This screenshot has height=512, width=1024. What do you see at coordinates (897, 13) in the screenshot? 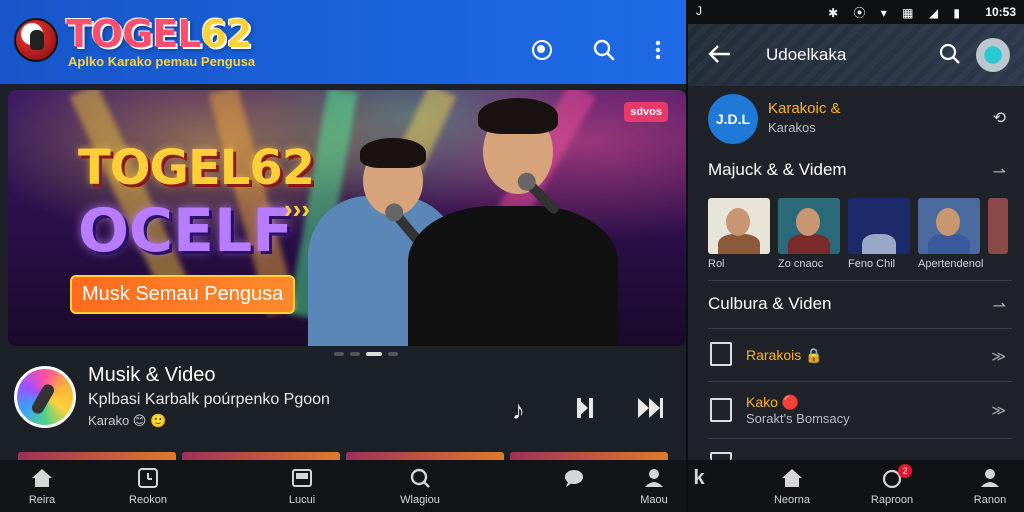
I see `status-icons: ✱ ⦿ ▾ ▦ ◢ ▮` at bounding box center [897, 13].